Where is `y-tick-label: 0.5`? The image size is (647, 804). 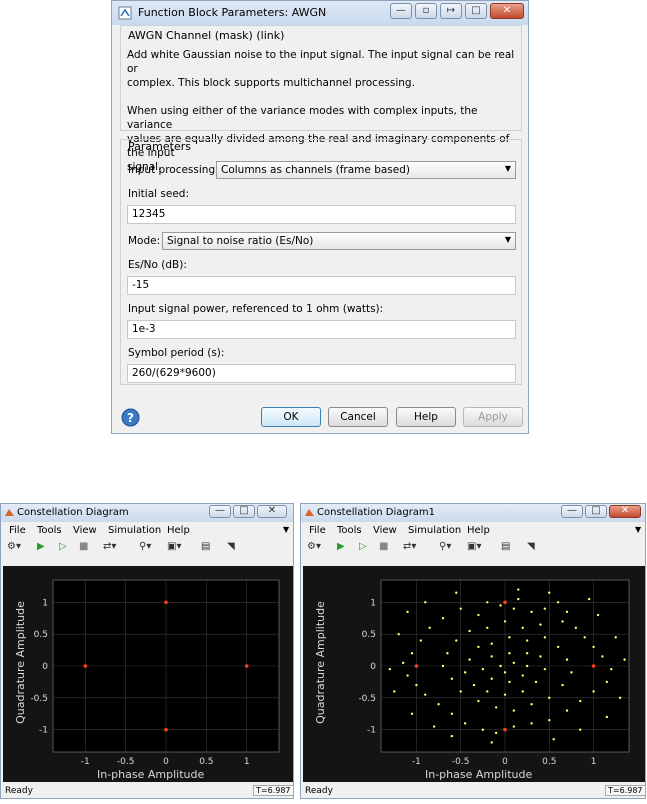
y-tick-label: 0.5 is located at coordinates (41, 635).